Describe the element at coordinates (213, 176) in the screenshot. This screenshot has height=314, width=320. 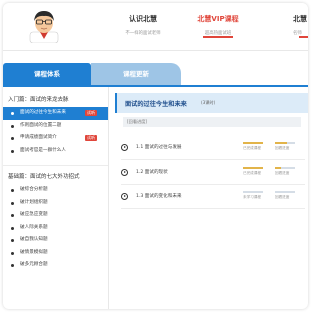
I see `lesson-row: 1.2 面试的现状 已完成课程 回看进度` at that location.